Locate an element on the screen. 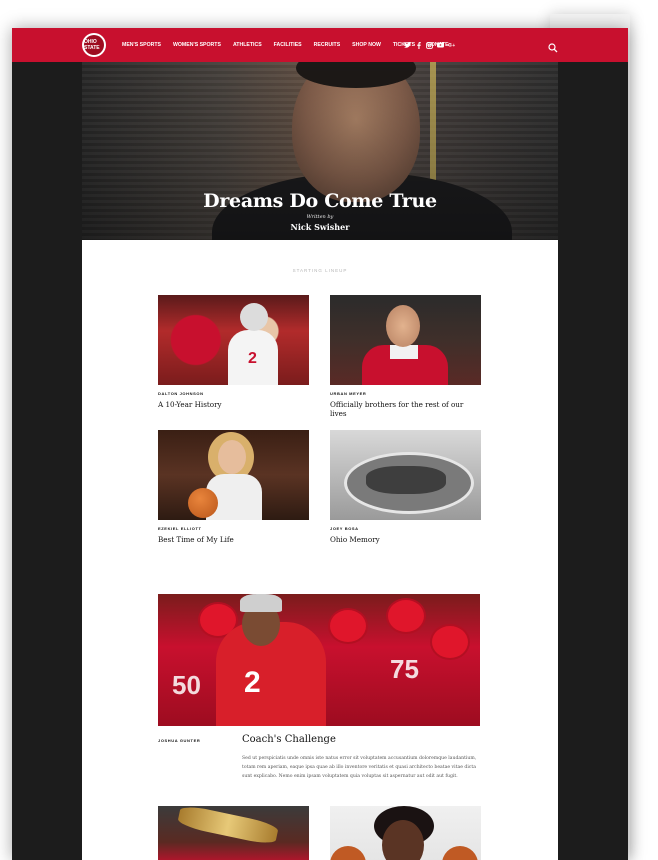 This screenshot has width=658, height=860. menu-item-mens-sports: MEN'S SPORTS is located at coordinates (141, 45).